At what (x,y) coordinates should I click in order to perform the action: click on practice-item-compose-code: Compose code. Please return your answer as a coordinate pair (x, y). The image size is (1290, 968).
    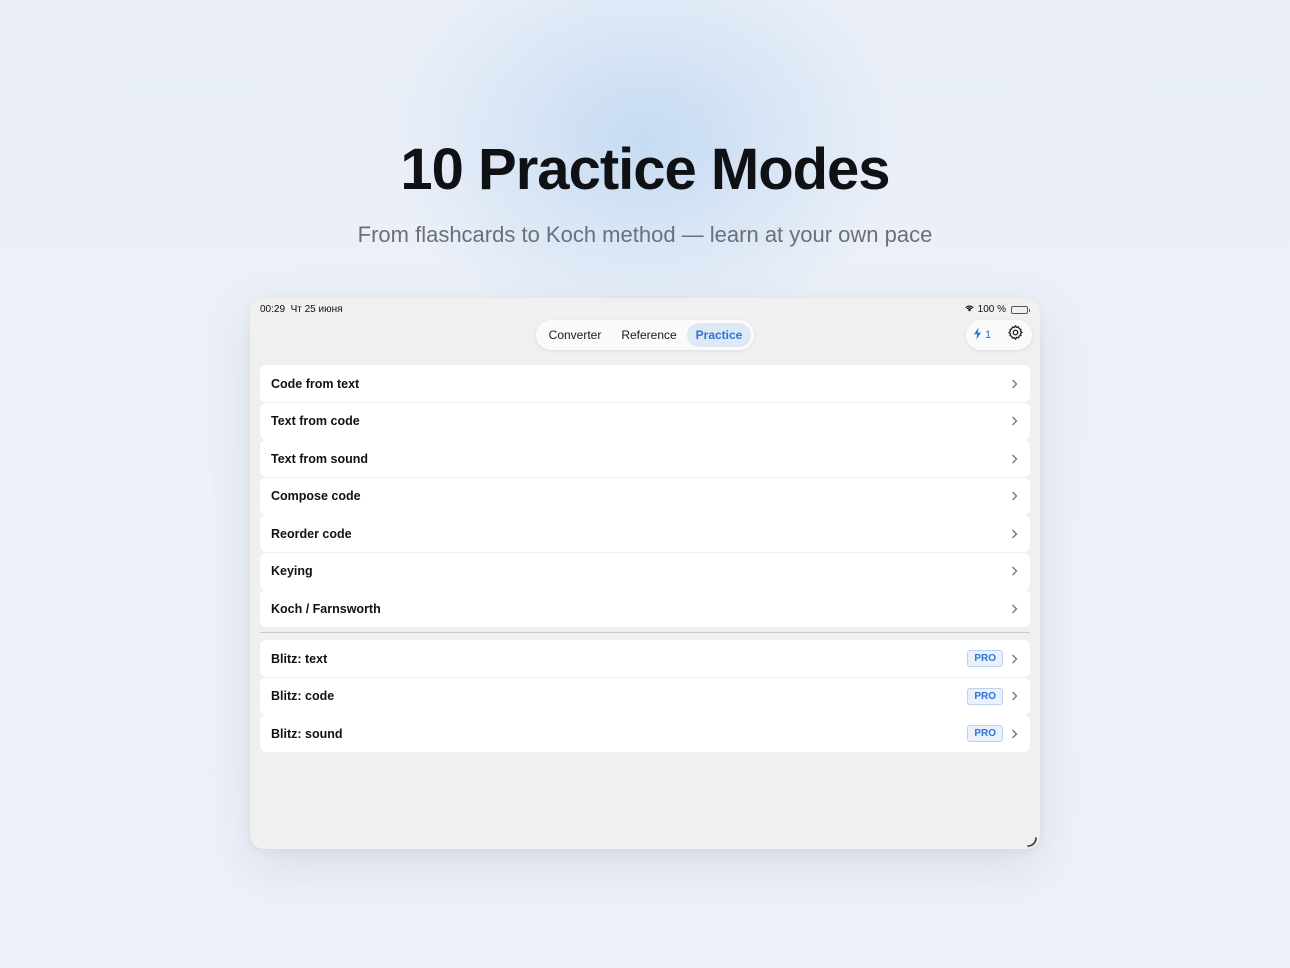
    Looking at the image, I should click on (645, 496).